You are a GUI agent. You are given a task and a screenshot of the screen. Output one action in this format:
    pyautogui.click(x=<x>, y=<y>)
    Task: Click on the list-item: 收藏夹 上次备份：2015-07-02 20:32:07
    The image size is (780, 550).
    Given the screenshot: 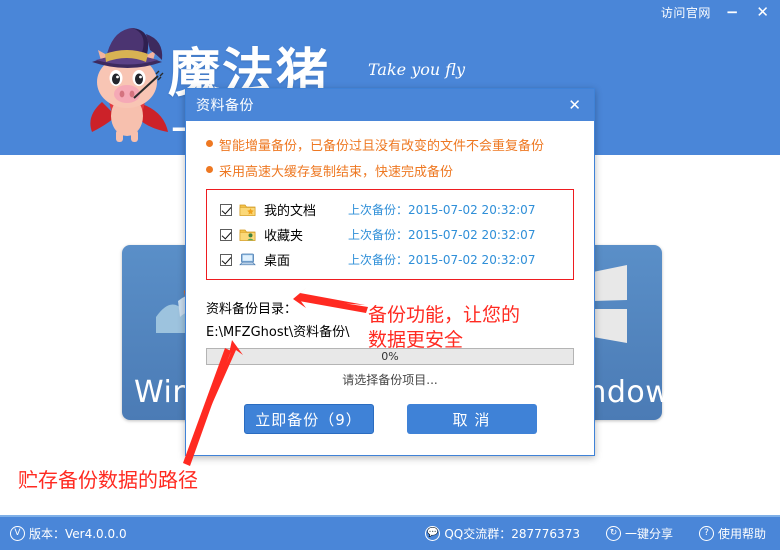 What is the action you would take?
    pyautogui.click(x=390, y=234)
    